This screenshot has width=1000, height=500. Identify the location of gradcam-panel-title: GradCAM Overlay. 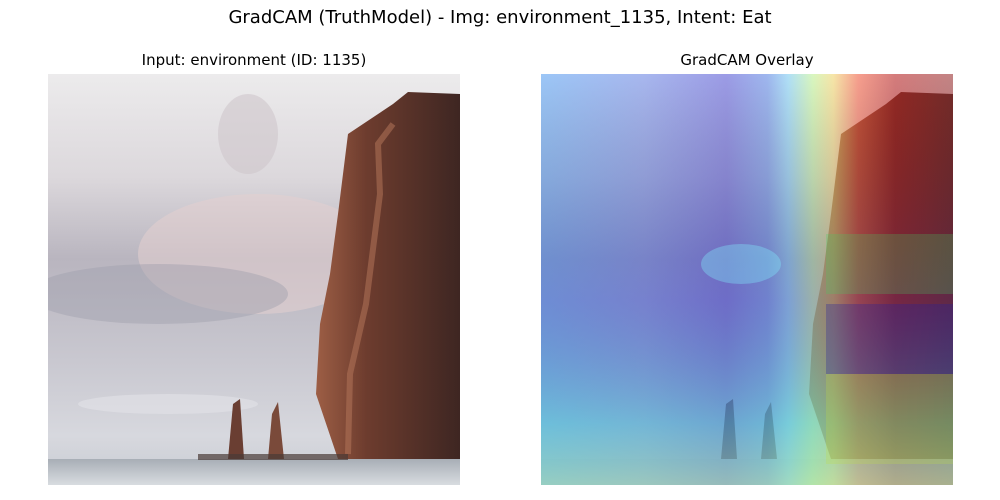
(747, 60).